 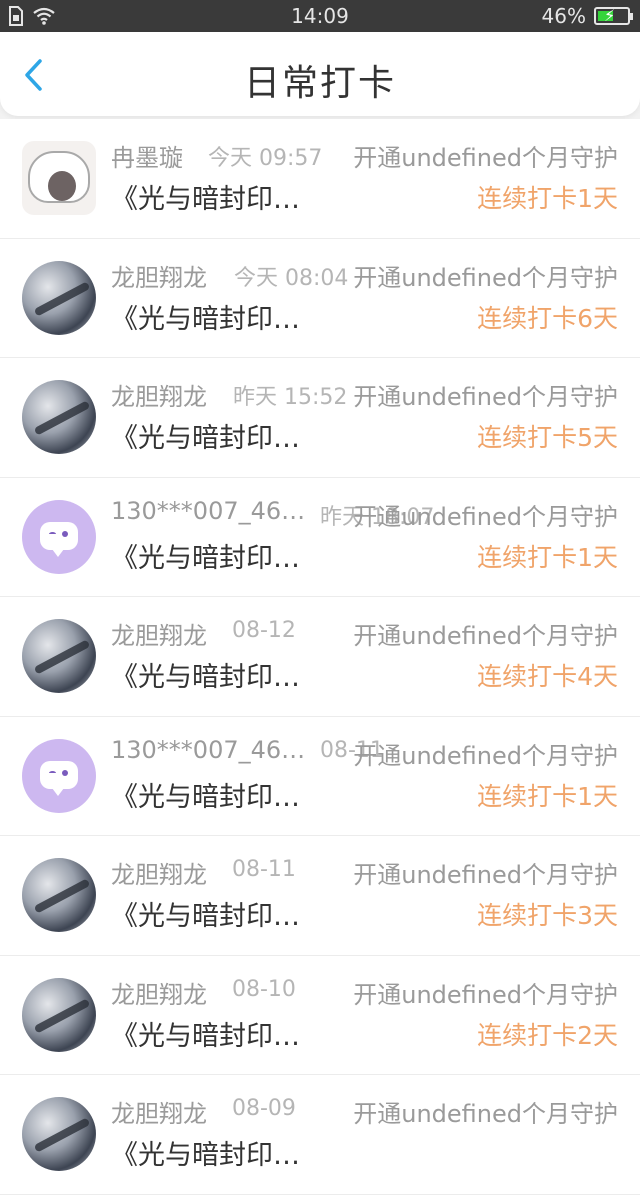 I want to click on checkin-time: 08-09, so click(x=264, y=1108).